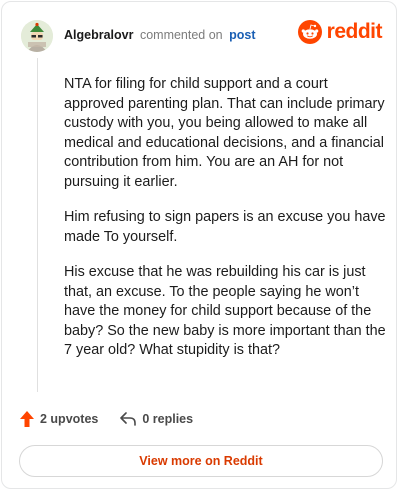 The width and height of the screenshot is (400, 492). What do you see at coordinates (98, 35) in the screenshot?
I see `username: Algebralovr` at bounding box center [98, 35].